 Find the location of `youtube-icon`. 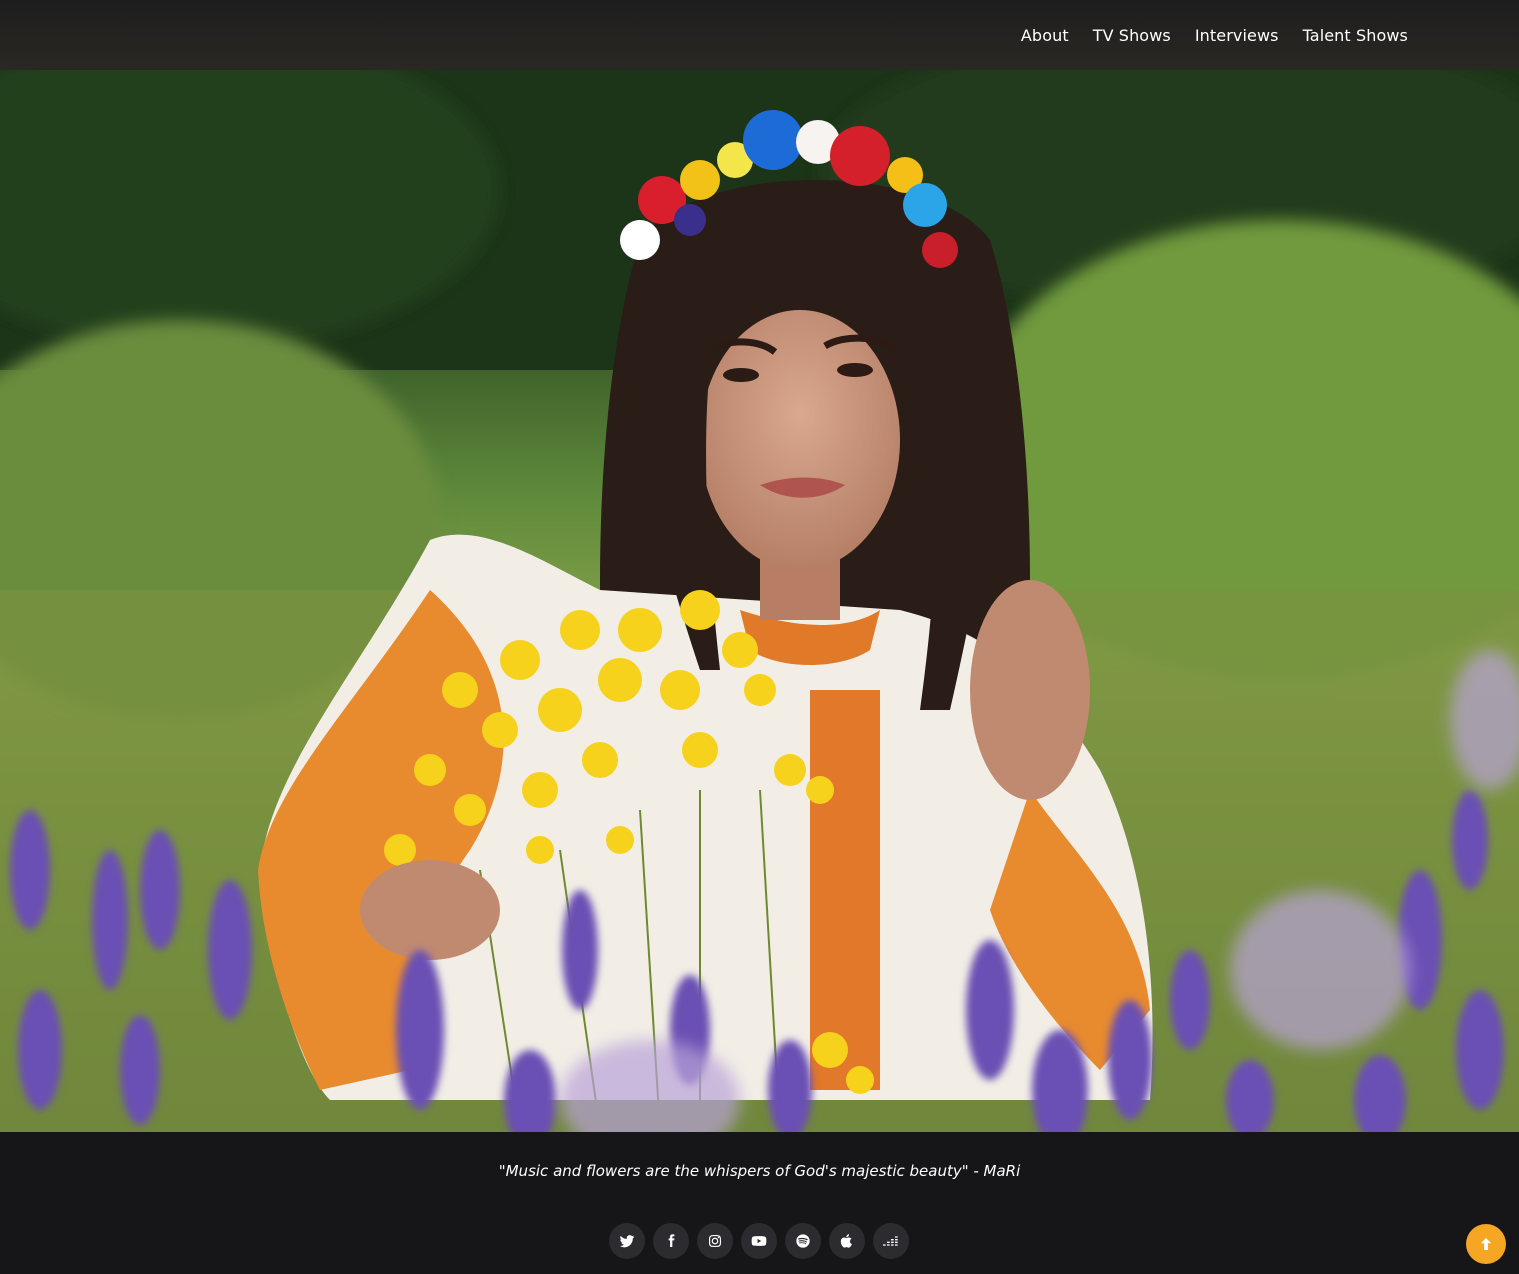

youtube-icon is located at coordinates (759, 1241).